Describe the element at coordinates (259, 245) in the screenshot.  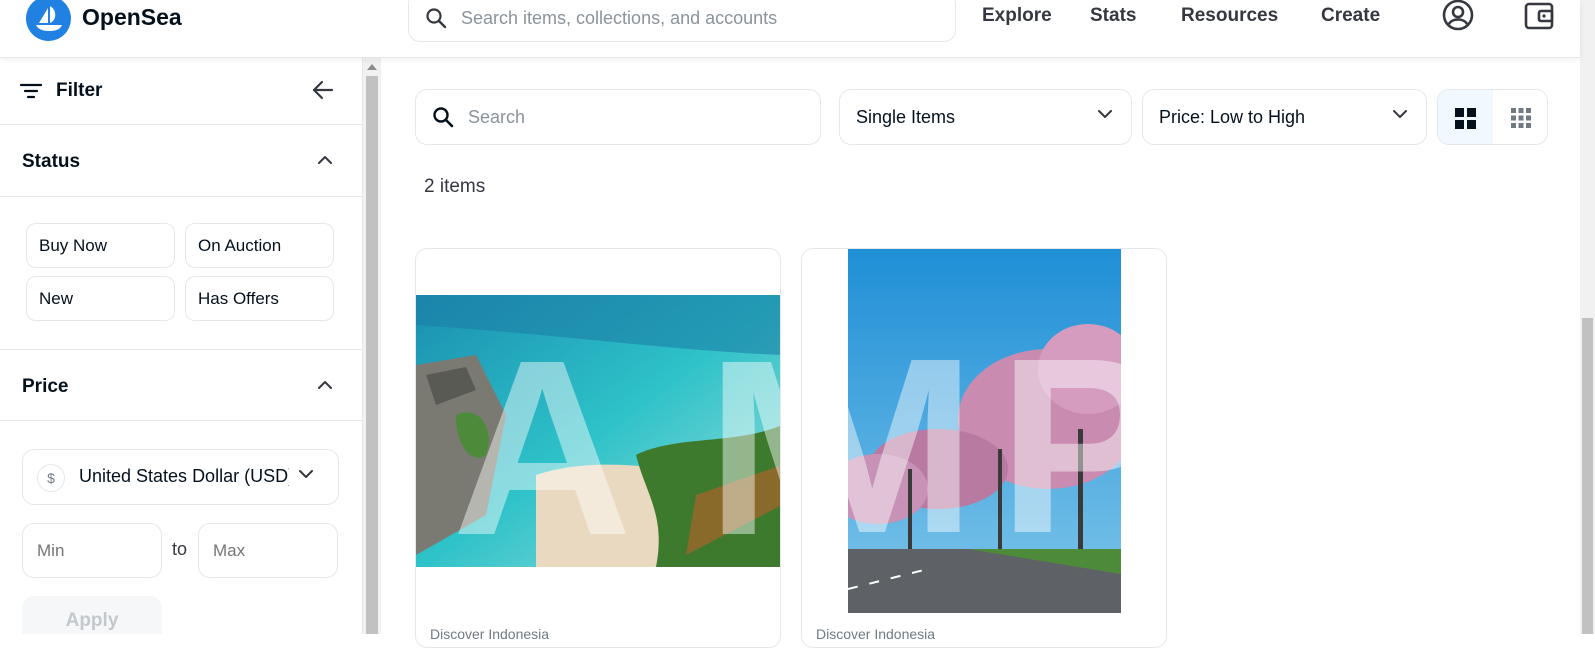
I see `status-on-auction-button: On Auction` at that location.